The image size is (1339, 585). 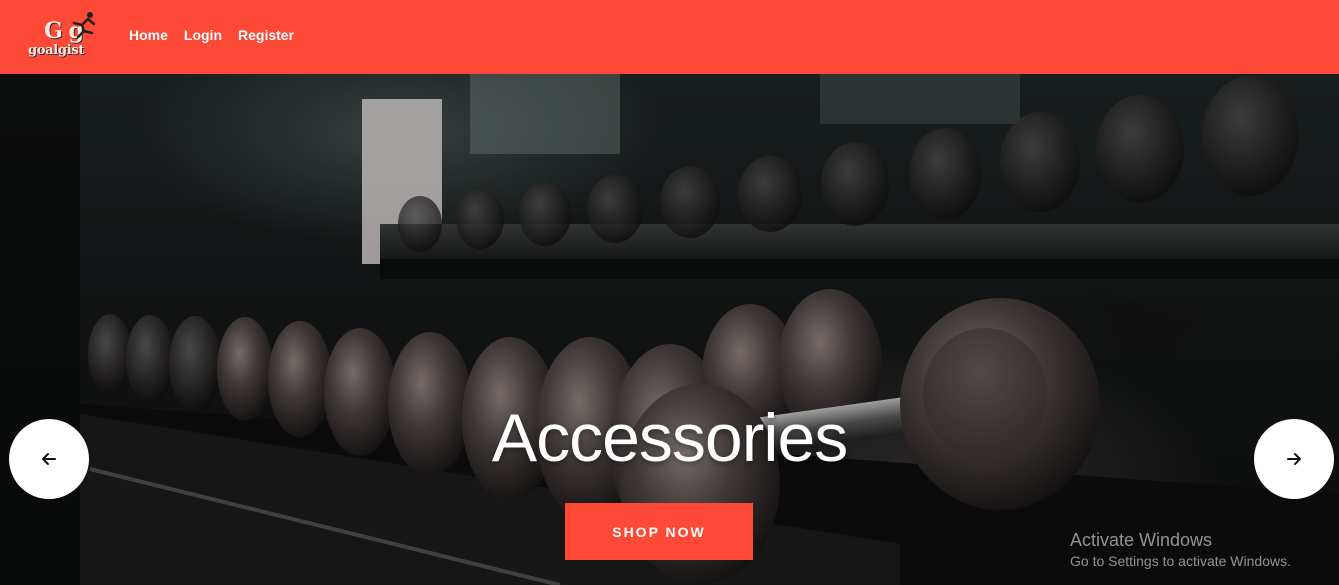 What do you see at coordinates (659, 531) in the screenshot?
I see `shop-now-button: SHOP NOW` at bounding box center [659, 531].